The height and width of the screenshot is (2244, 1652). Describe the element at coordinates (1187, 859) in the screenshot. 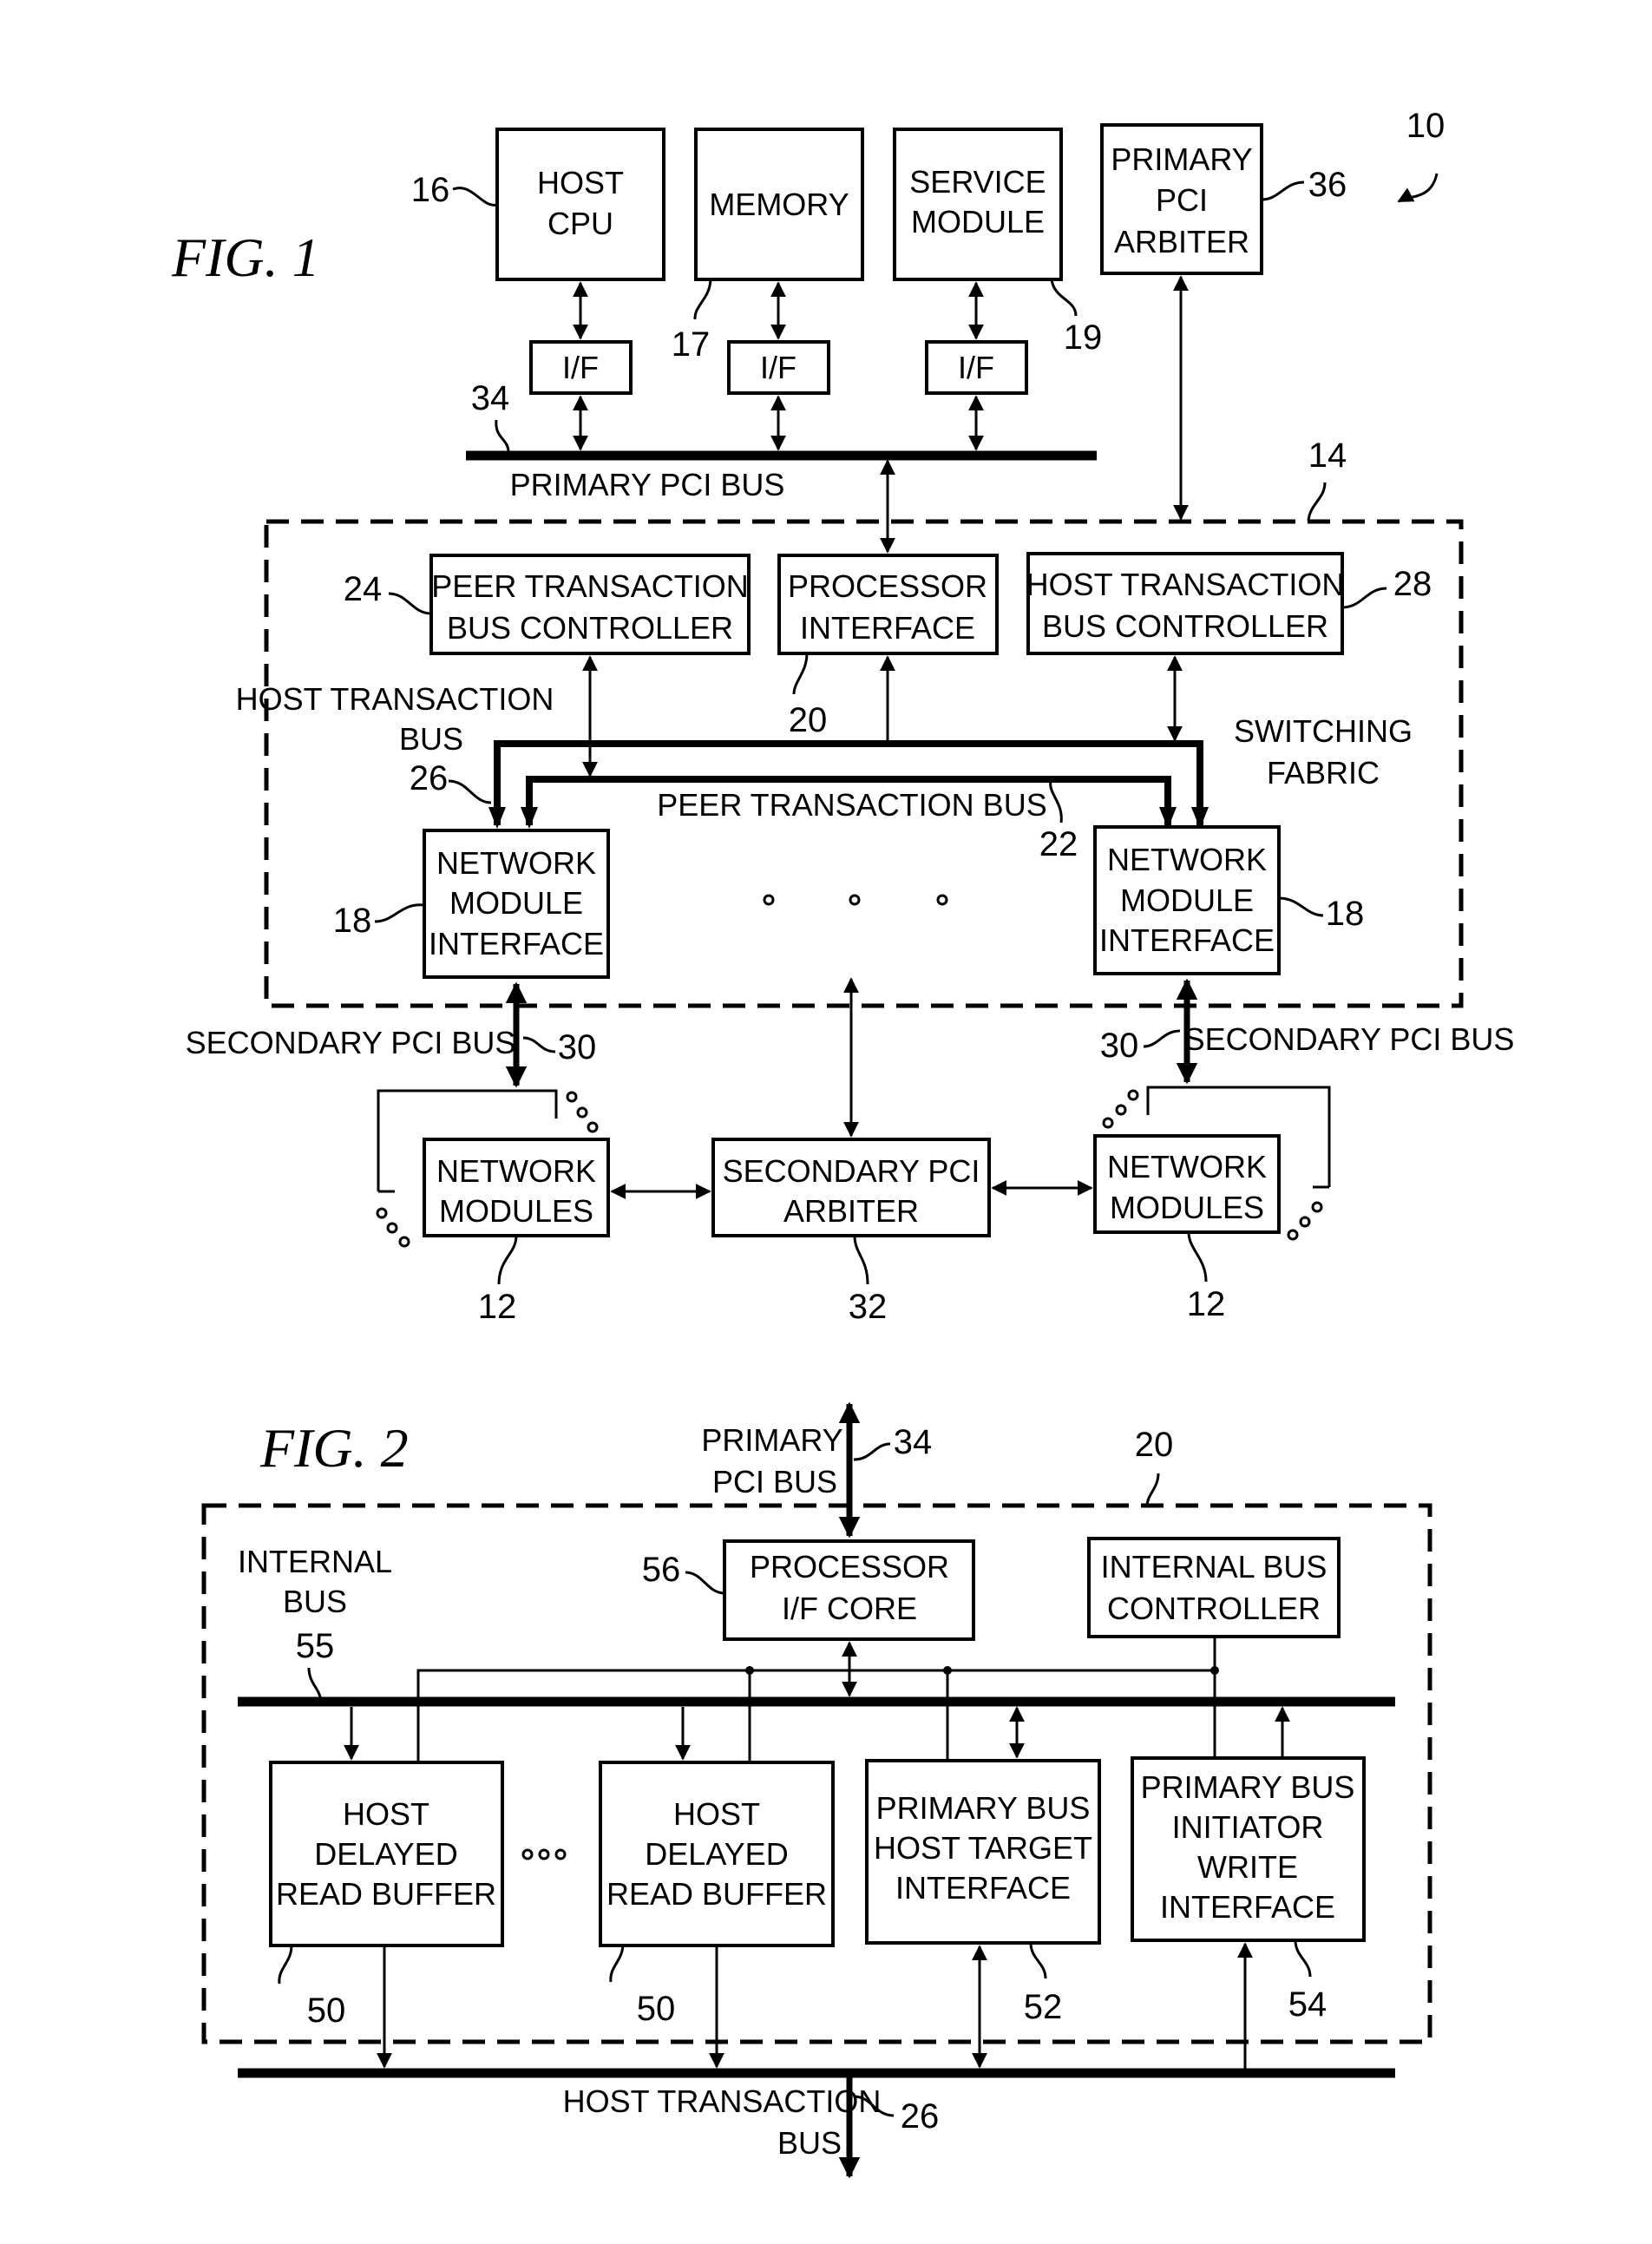

I see `nmi-right-line-1: NETWORK` at that location.